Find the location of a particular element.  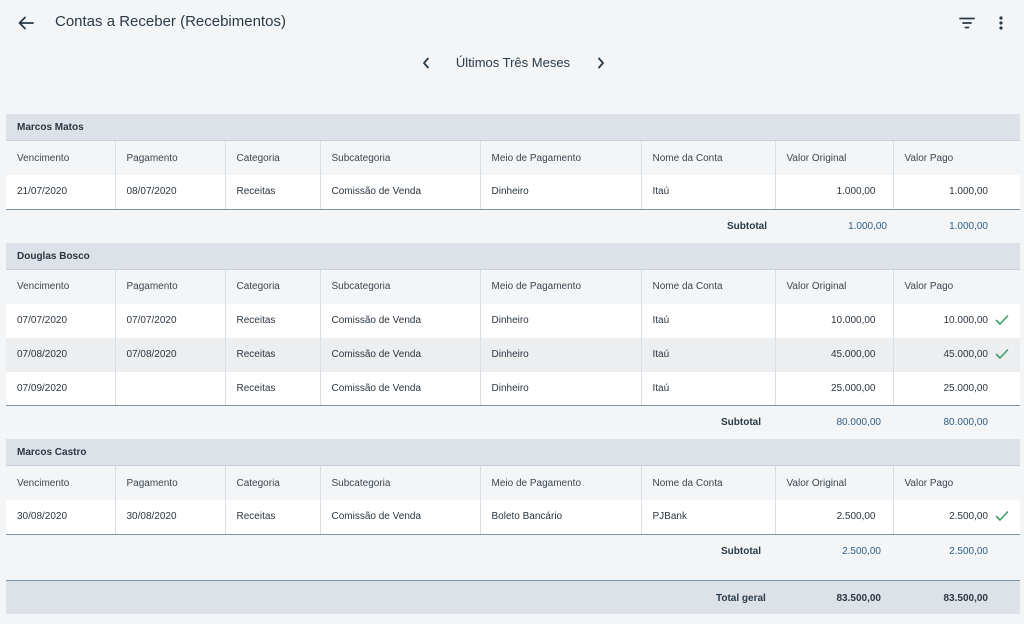

grand-total-paid: 83.500,00 is located at coordinates (966, 598).